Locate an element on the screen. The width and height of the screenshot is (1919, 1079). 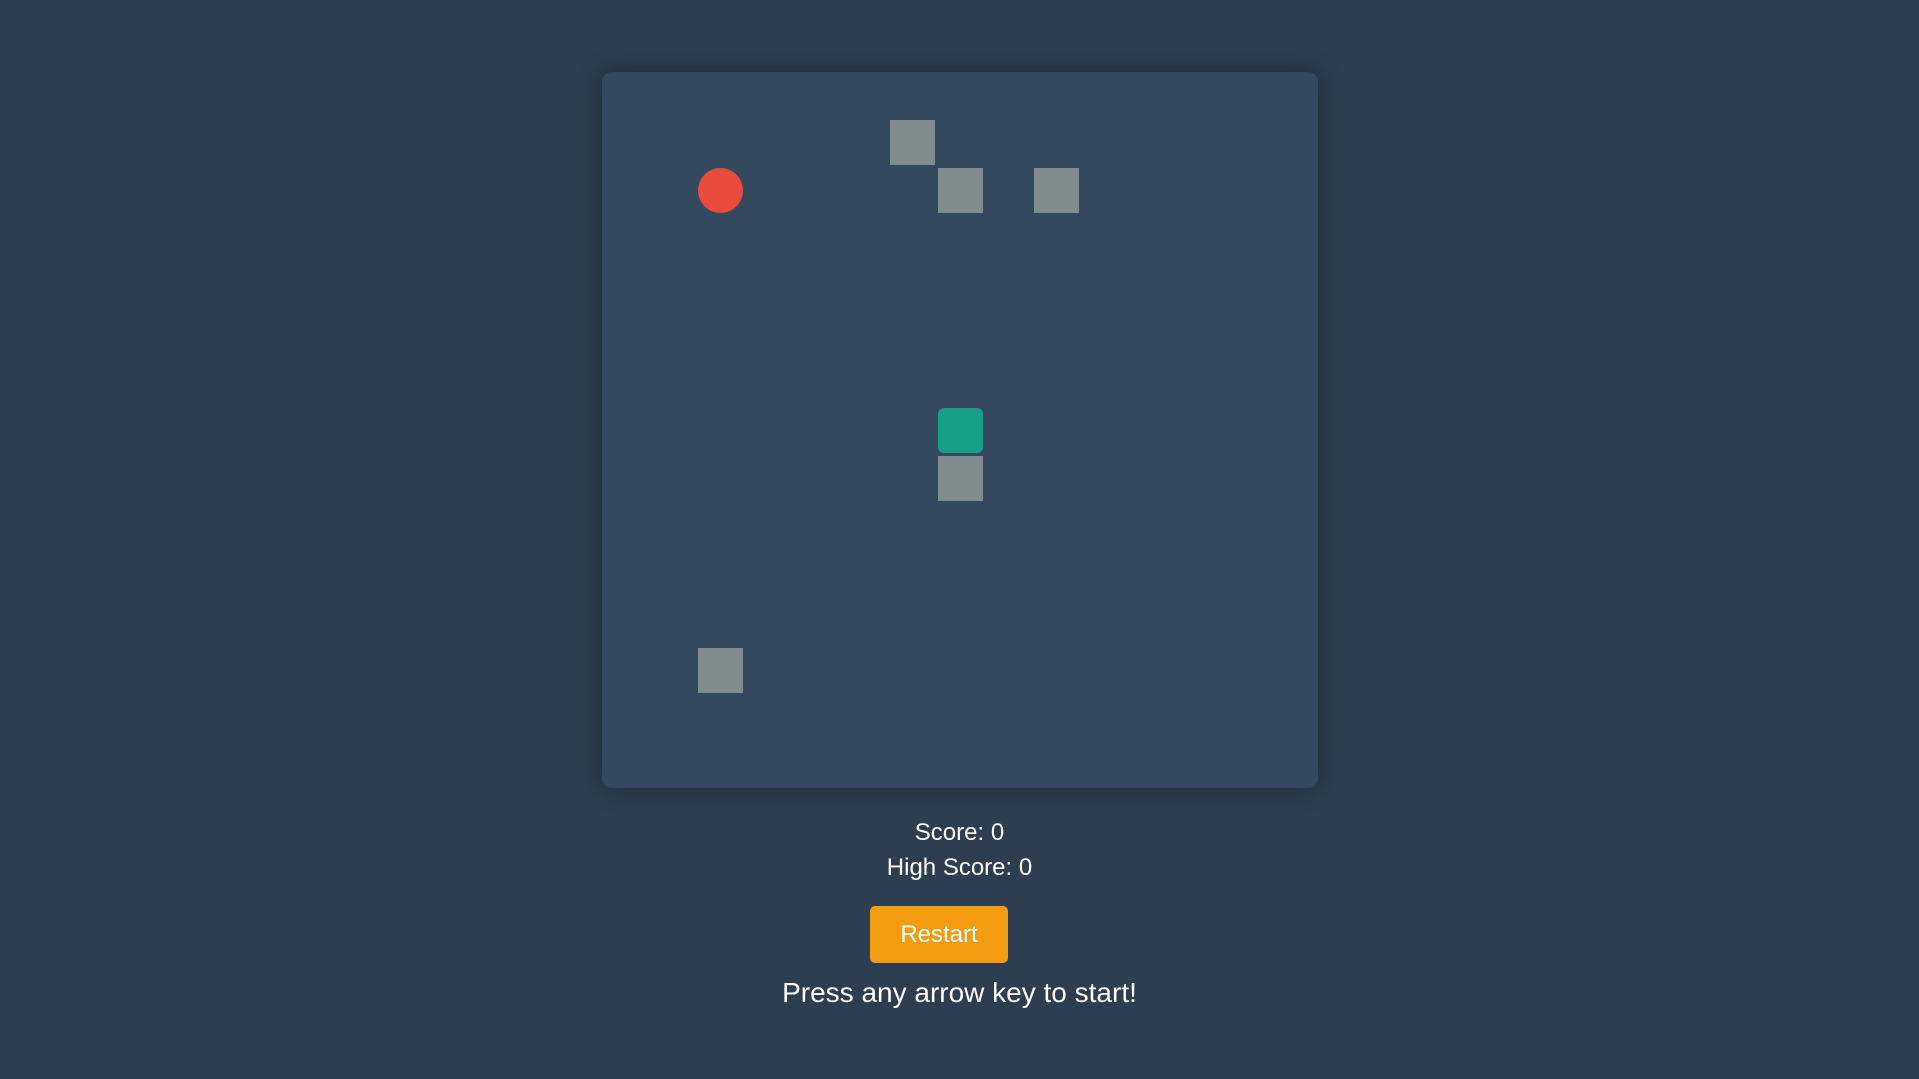
high-score-display: High Score: 0 is located at coordinates (959, 867).